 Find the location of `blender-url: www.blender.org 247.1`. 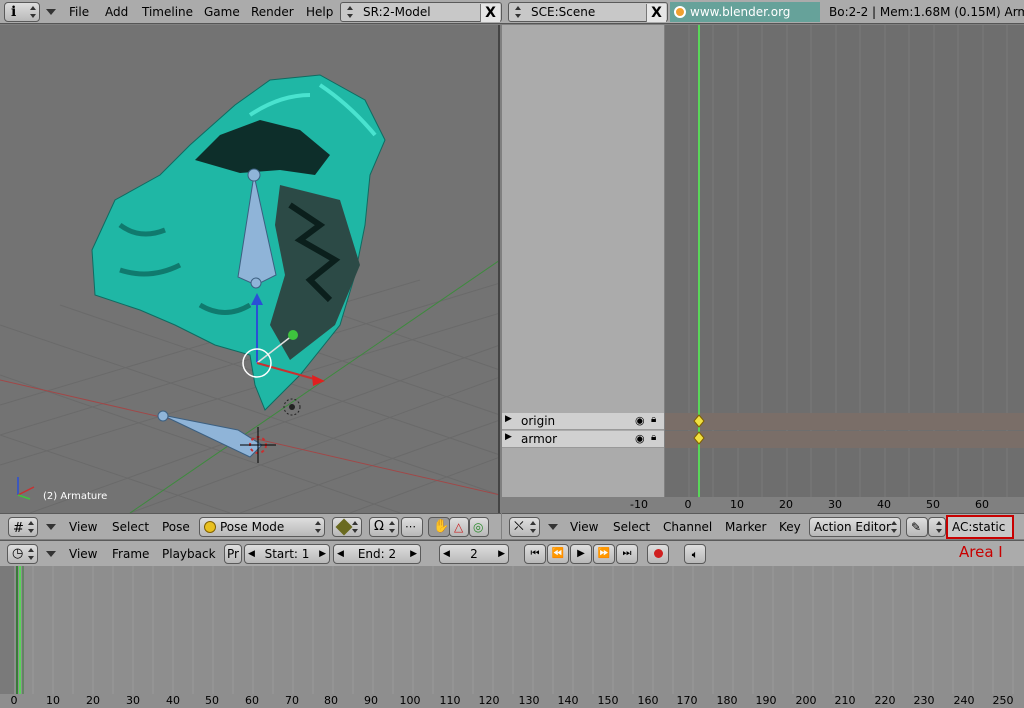

blender-url: www.blender.org 247.1 is located at coordinates (745, 20).